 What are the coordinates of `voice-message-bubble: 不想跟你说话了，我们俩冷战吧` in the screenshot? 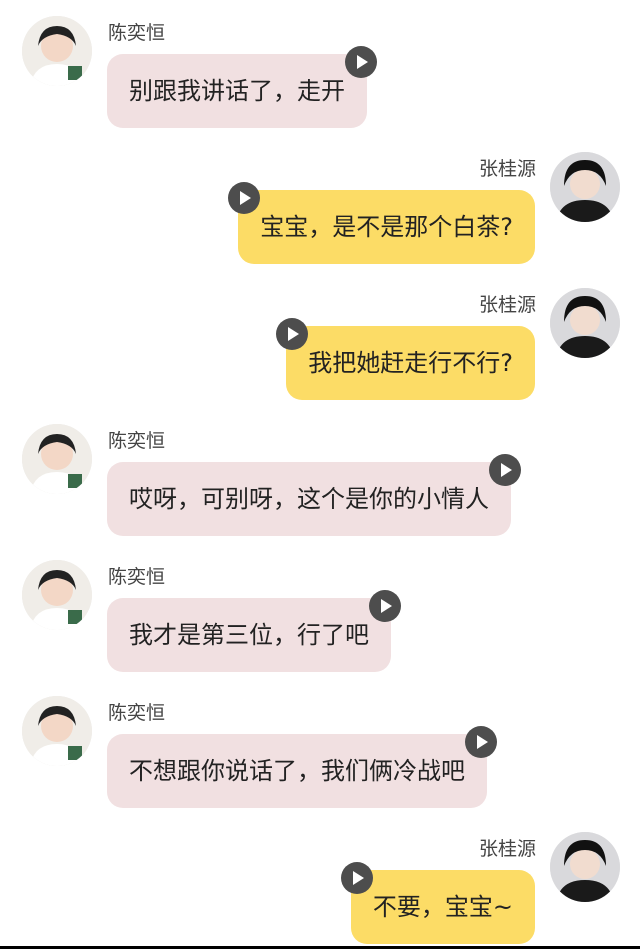 It's located at (302, 767).